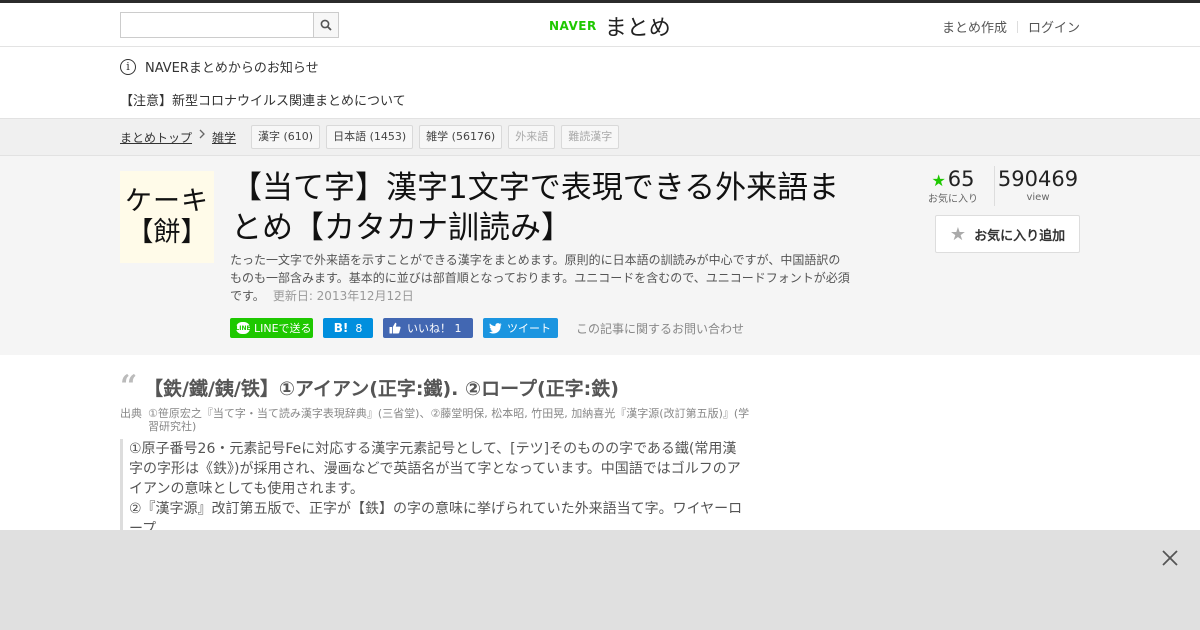 This screenshot has height=630, width=1200. What do you see at coordinates (495, 327) in the screenshot?
I see `twitter-bird-icon` at bounding box center [495, 327].